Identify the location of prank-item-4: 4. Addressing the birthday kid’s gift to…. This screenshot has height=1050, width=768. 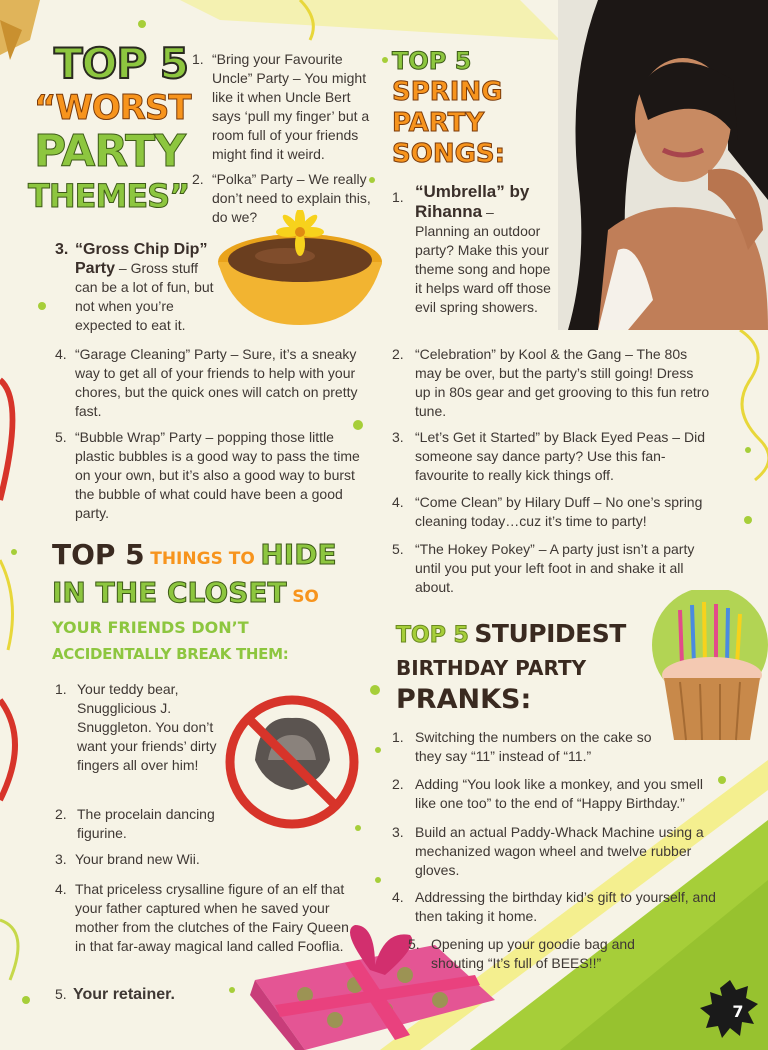
(554, 907).